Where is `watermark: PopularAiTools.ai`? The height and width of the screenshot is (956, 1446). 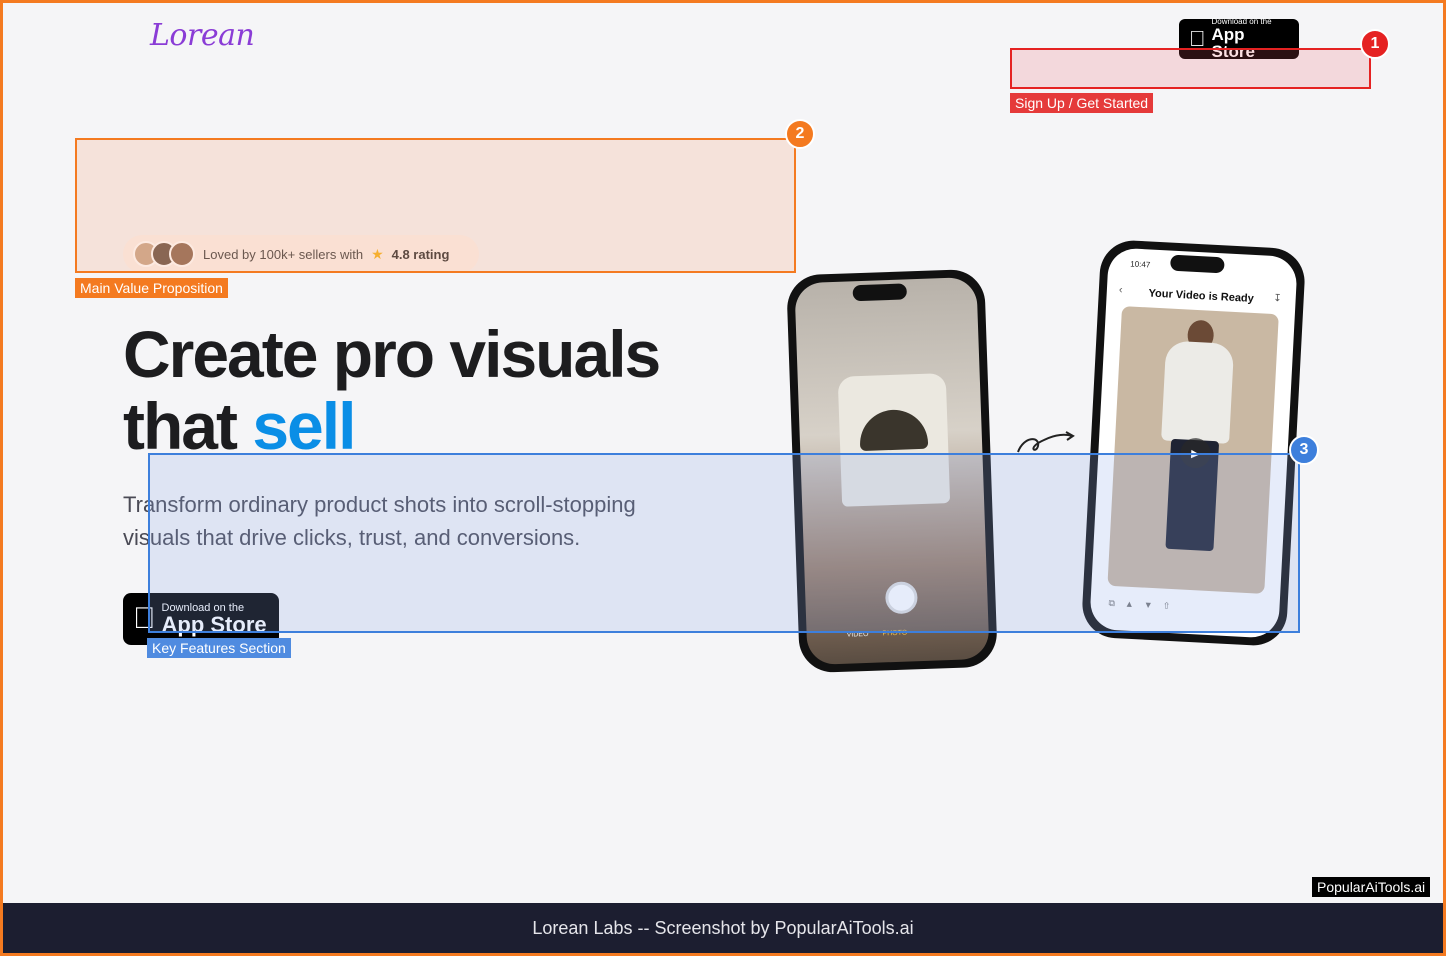
watermark: PopularAiTools.ai is located at coordinates (1371, 887).